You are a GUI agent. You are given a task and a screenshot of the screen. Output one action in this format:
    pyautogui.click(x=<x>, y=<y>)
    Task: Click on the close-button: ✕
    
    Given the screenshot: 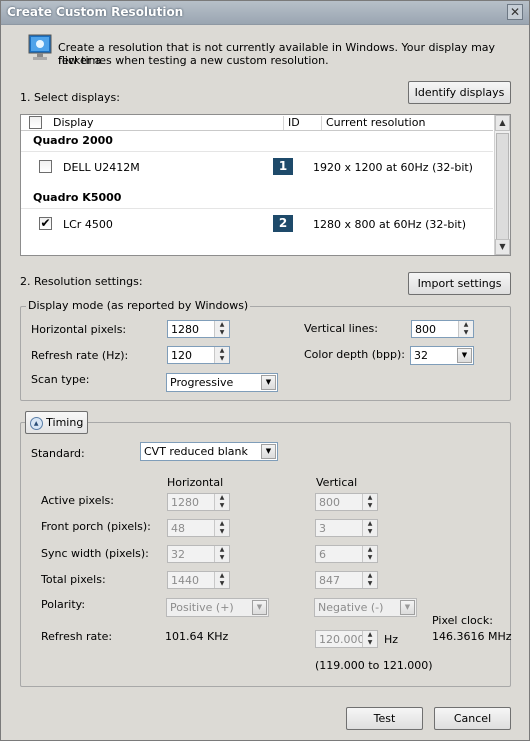 What is the action you would take?
    pyautogui.click(x=515, y=12)
    